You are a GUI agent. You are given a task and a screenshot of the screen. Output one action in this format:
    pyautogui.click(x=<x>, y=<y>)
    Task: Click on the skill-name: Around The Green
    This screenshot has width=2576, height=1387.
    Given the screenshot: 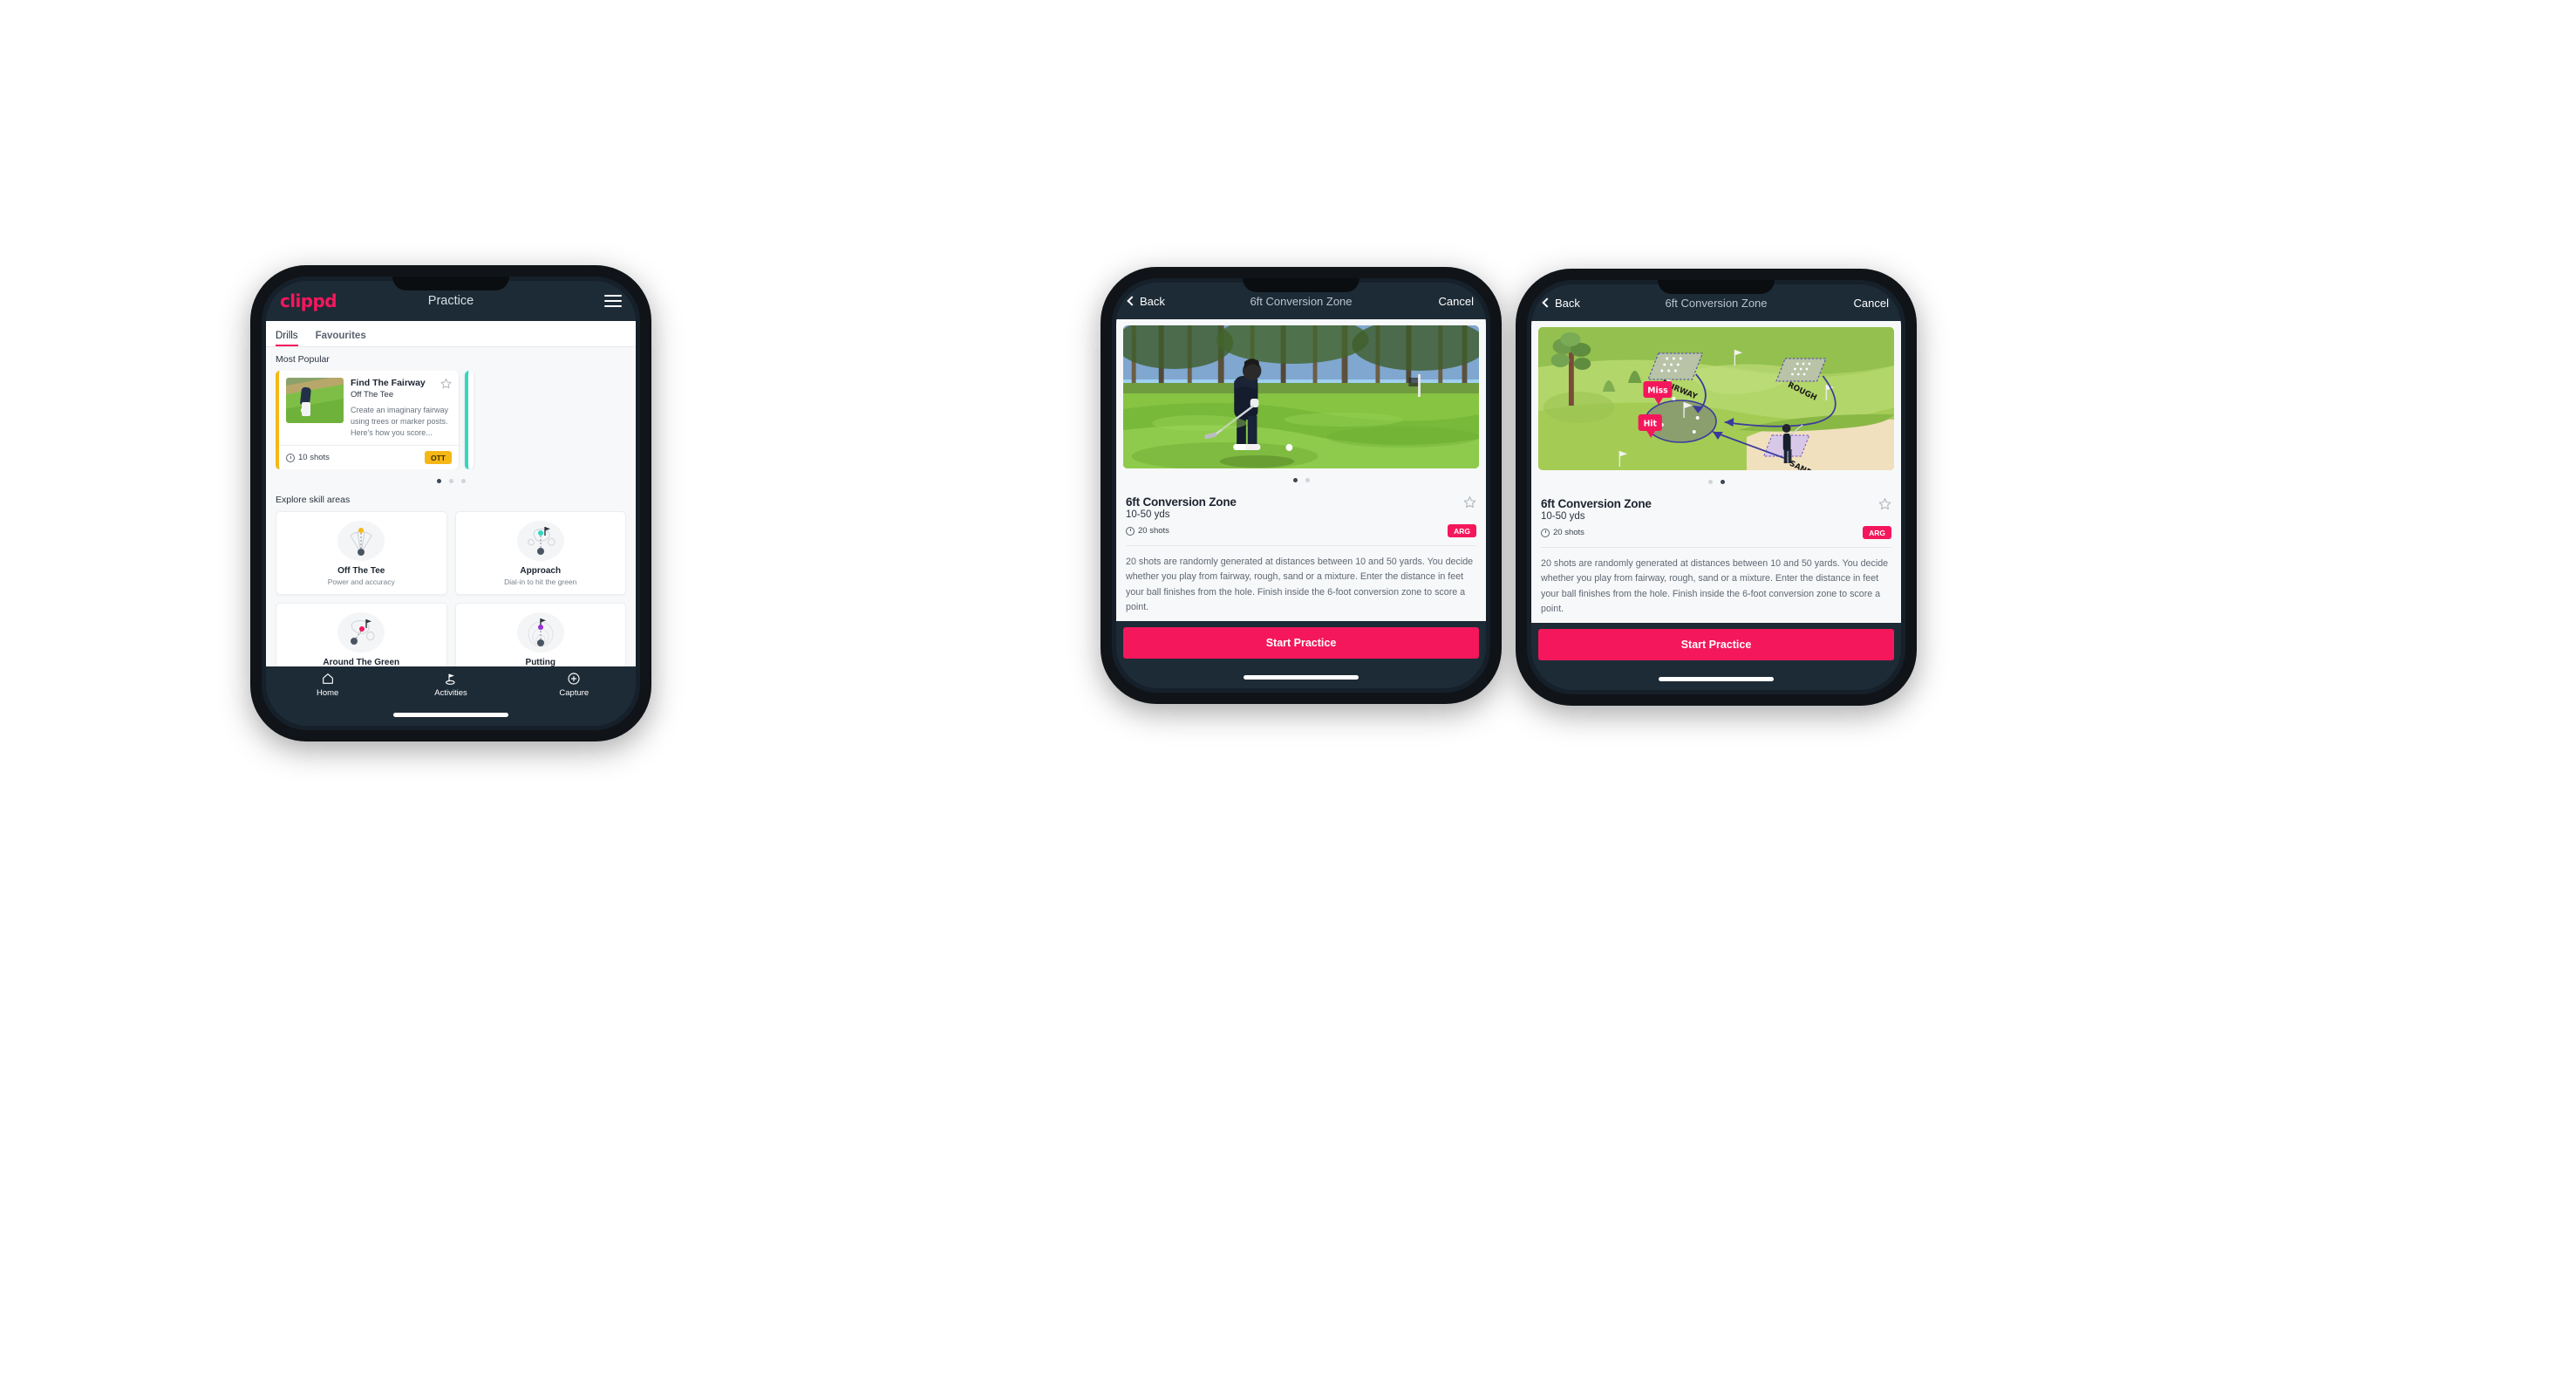 What is the action you would take?
    pyautogui.click(x=361, y=662)
    